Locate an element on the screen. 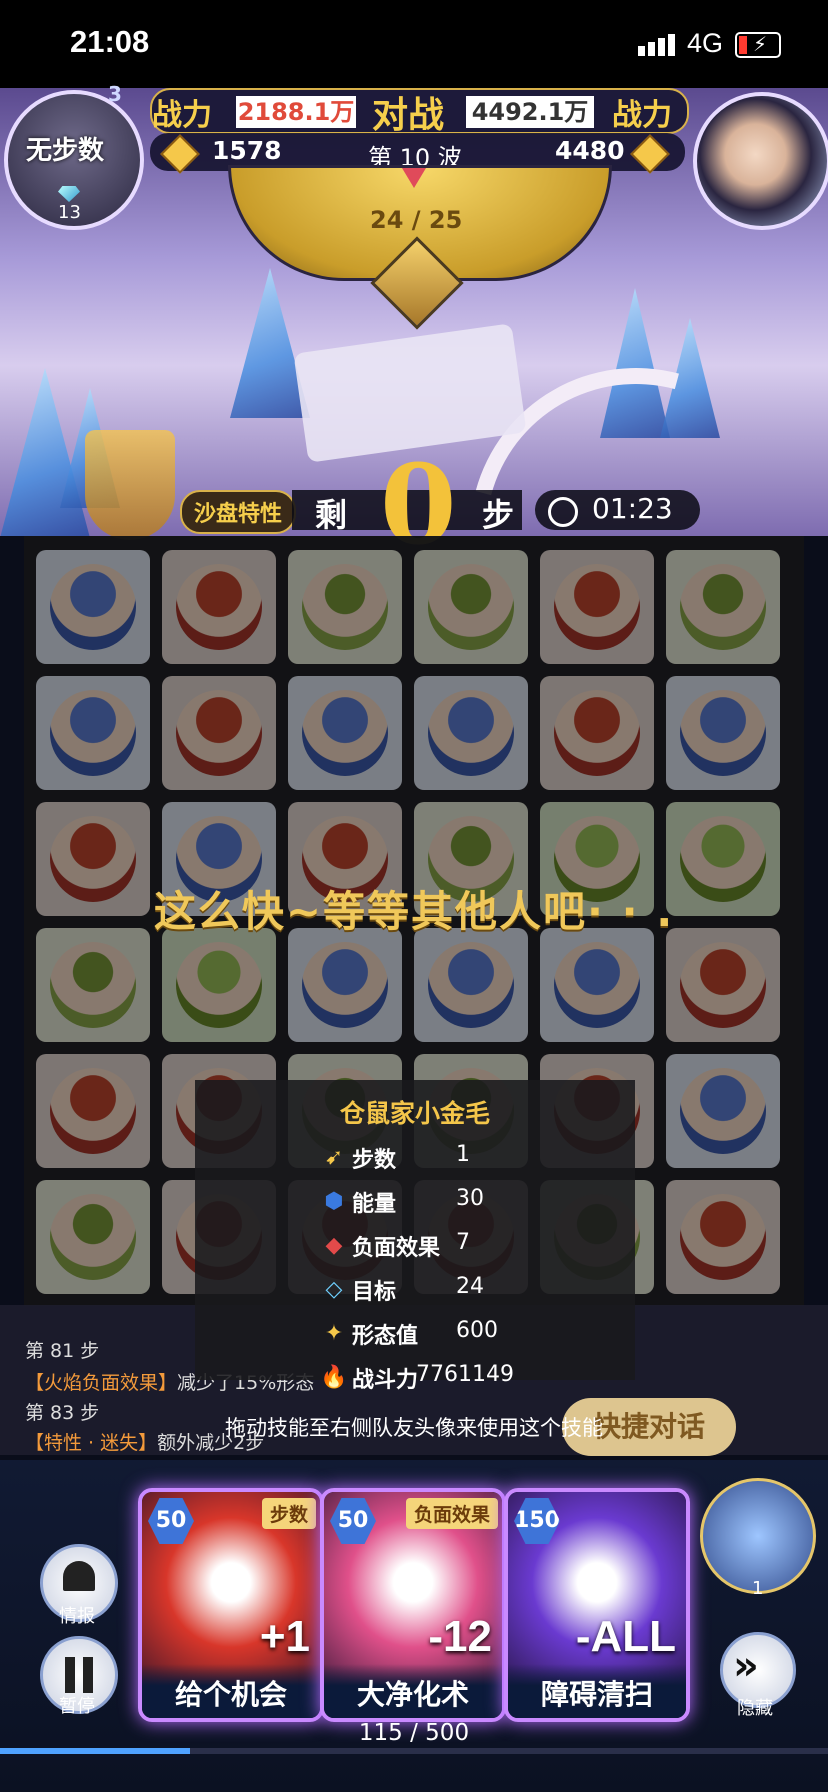  player-left-gems: 13 is located at coordinates (69, 212).